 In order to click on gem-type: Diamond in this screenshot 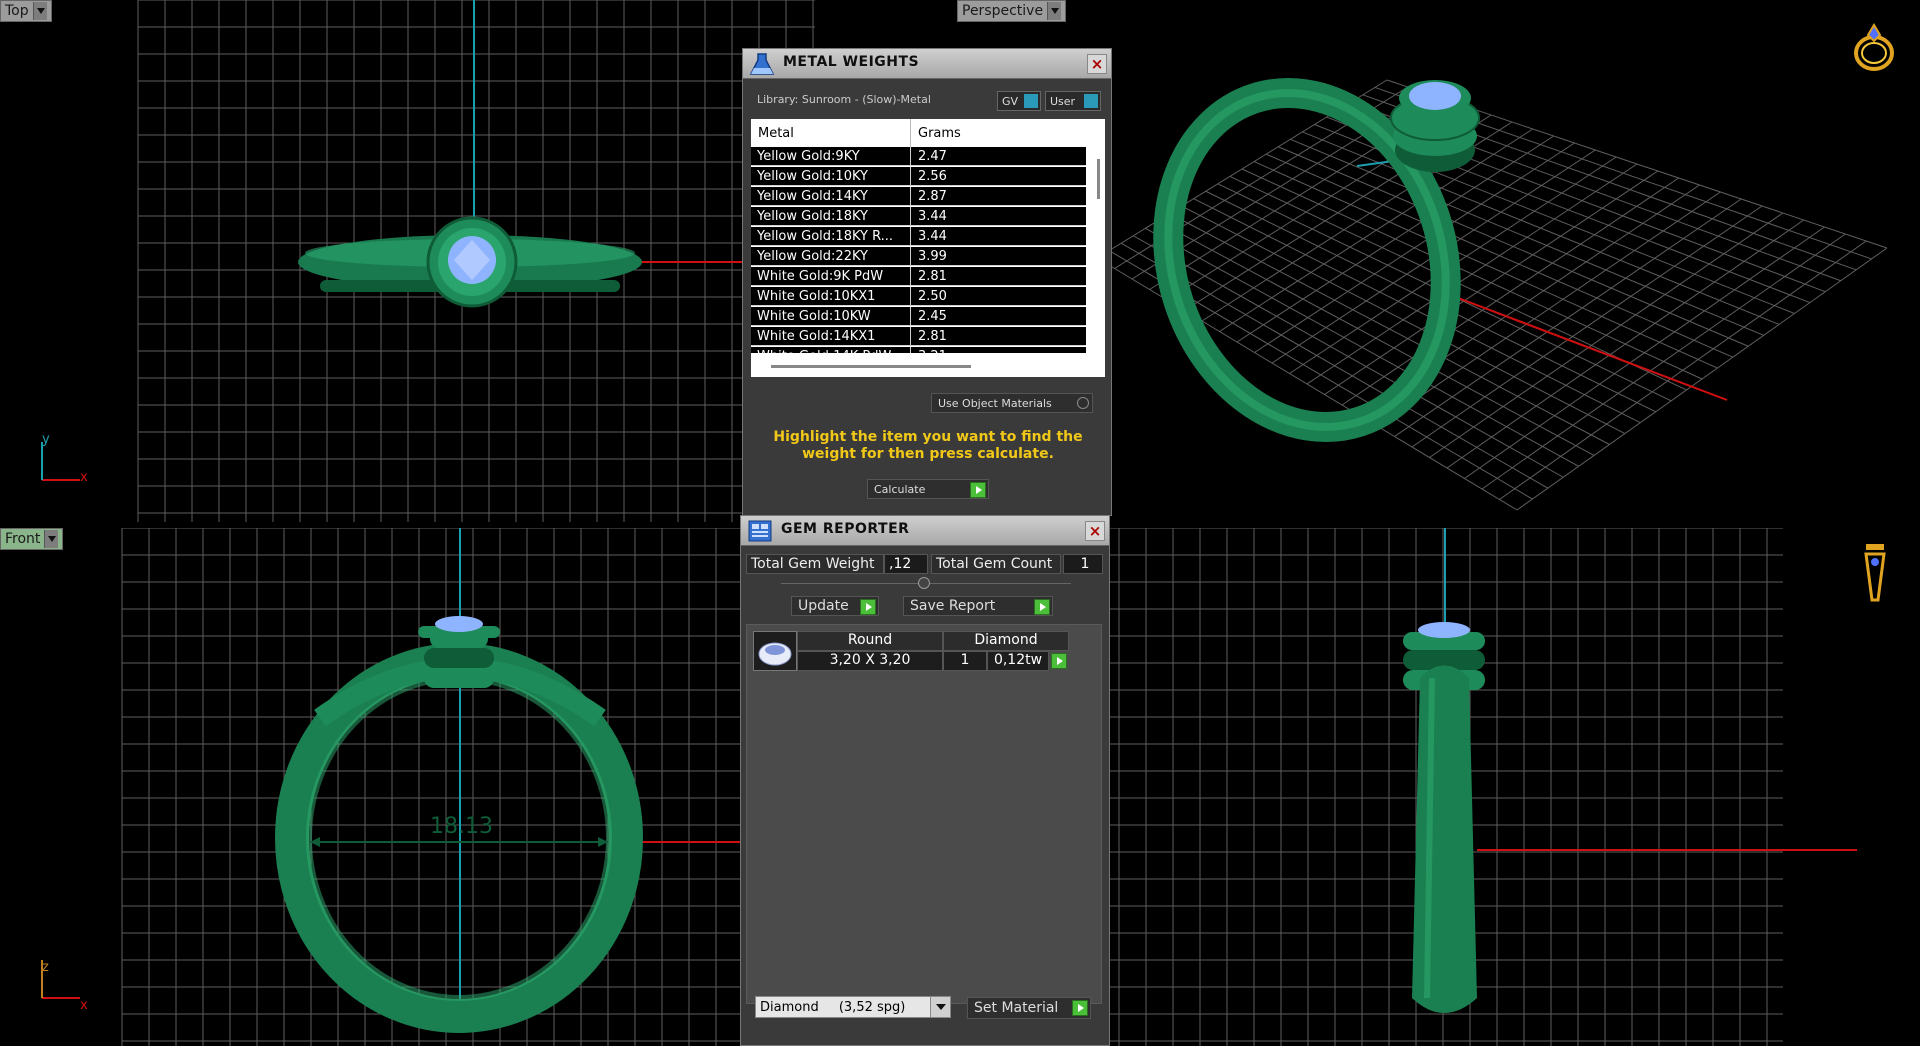, I will do `click(1006, 641)`.